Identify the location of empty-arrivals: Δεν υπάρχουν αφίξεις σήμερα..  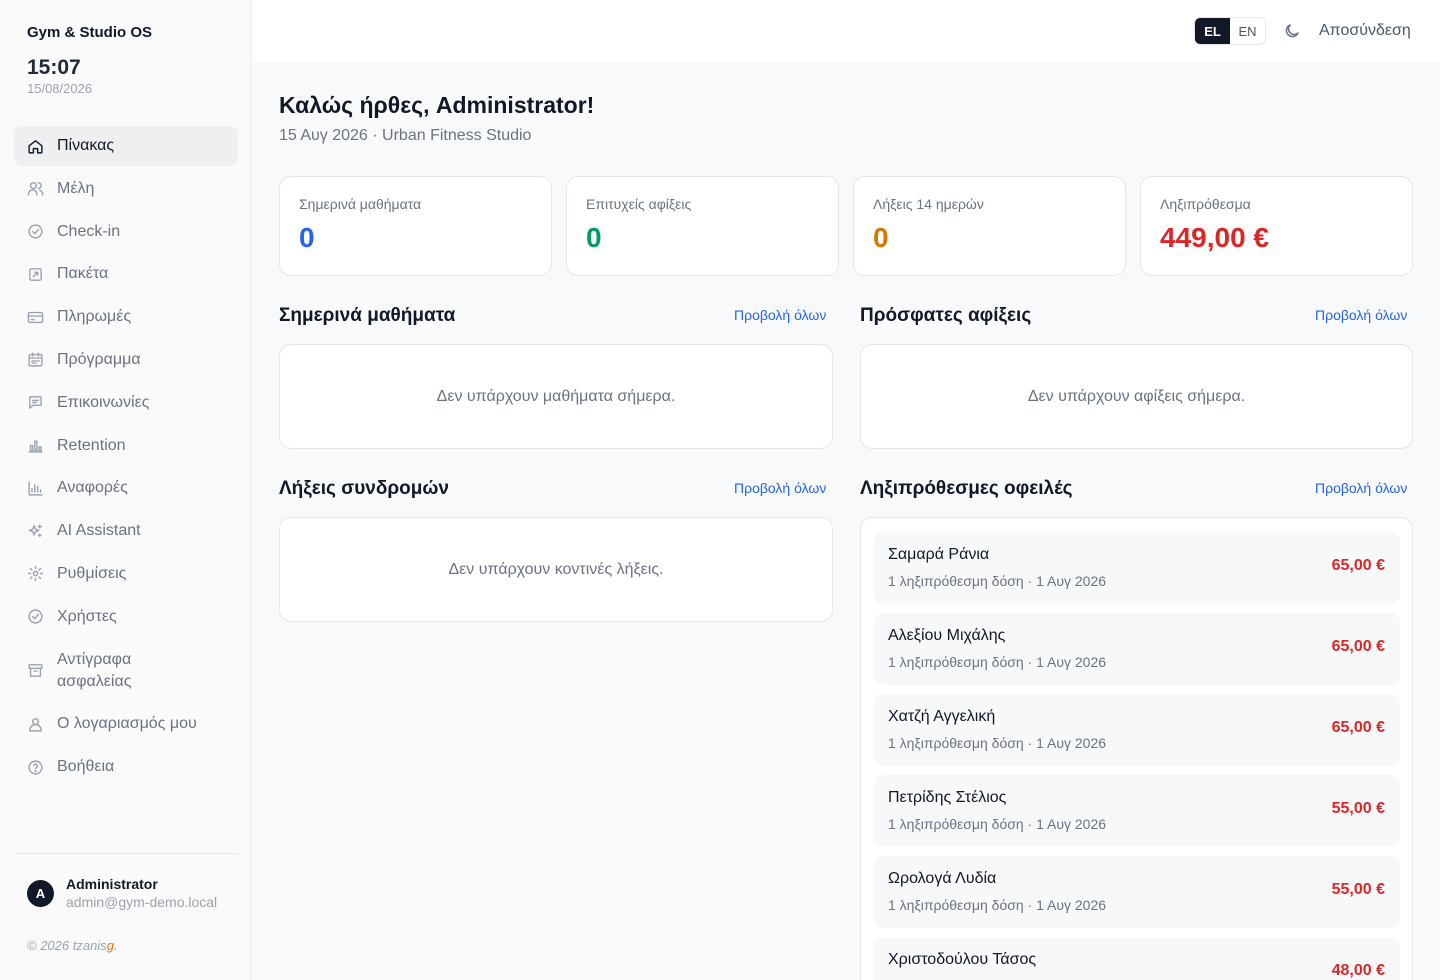
(1136, 396).